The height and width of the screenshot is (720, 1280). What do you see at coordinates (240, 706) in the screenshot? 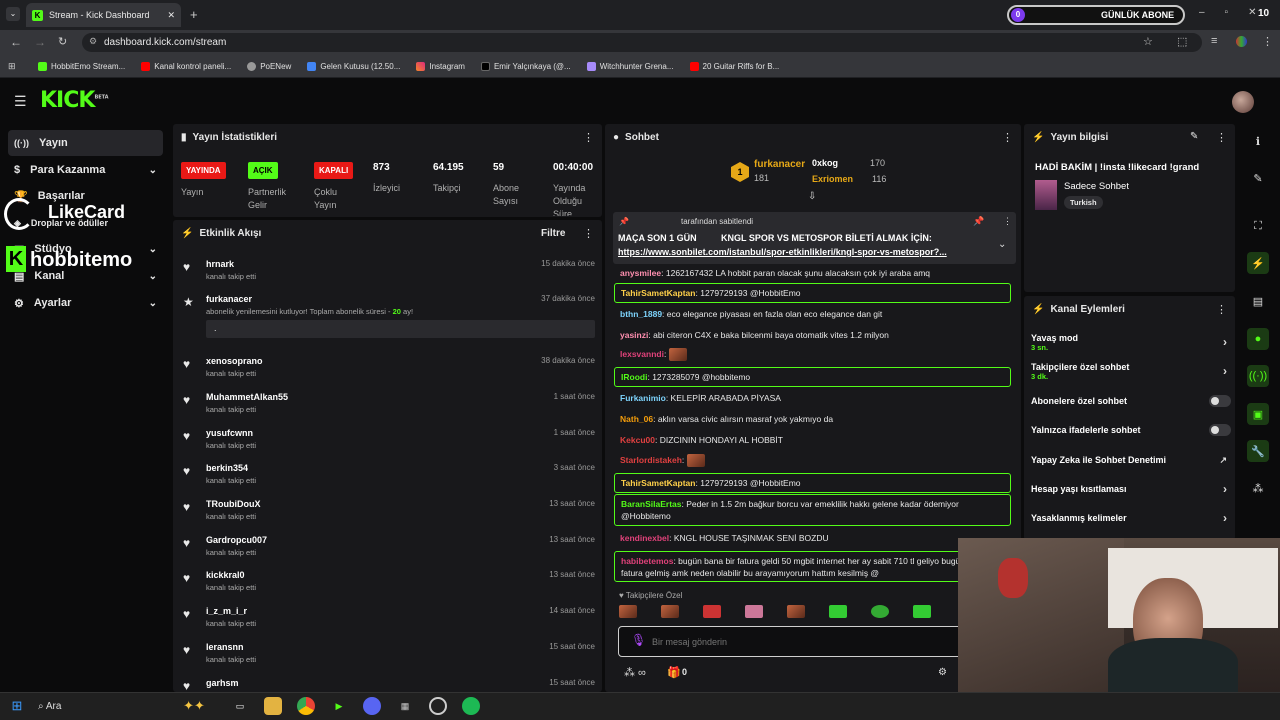
I see `task-view-icon: ▭` at bounding box center [240, 706].